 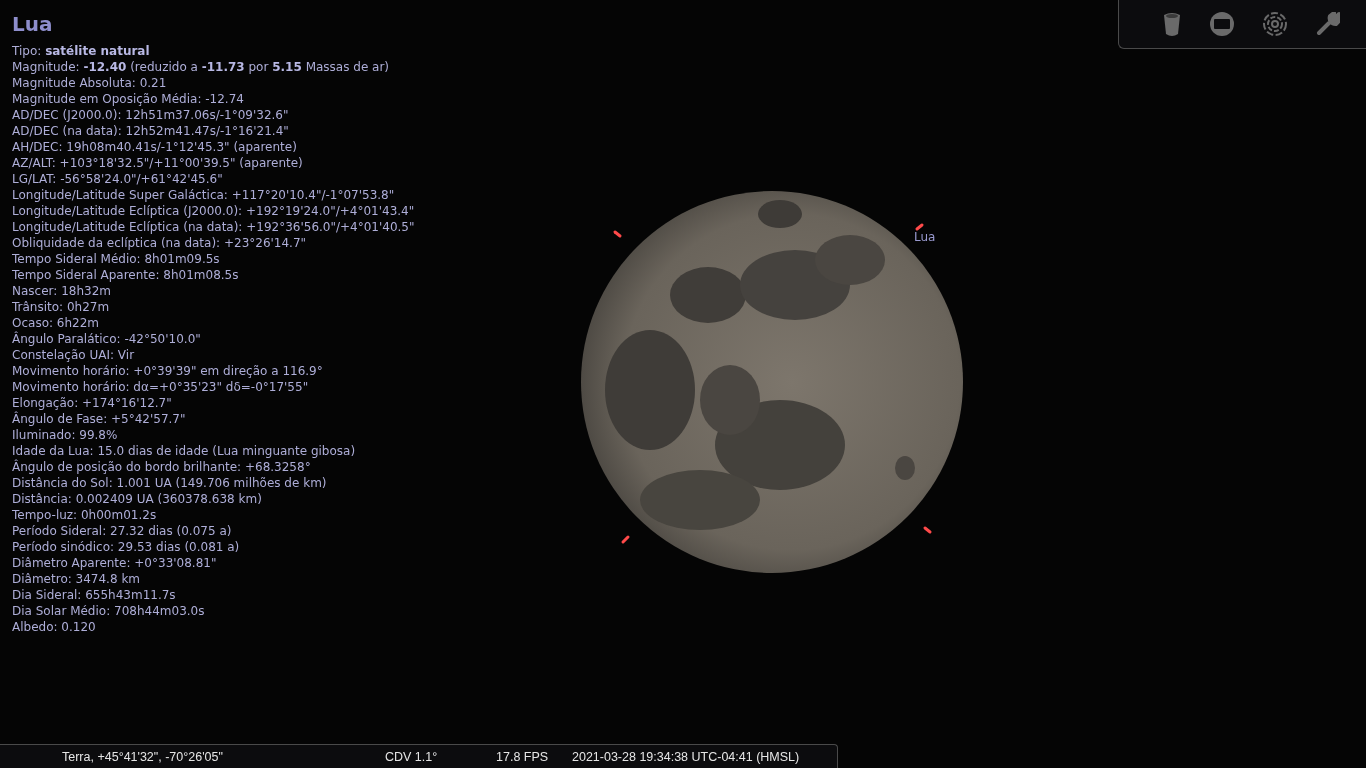 I want to click on info-line: Movimento horário: dα=+0°35'23" dδ=-0°17'55", so click(x=160, y=387).